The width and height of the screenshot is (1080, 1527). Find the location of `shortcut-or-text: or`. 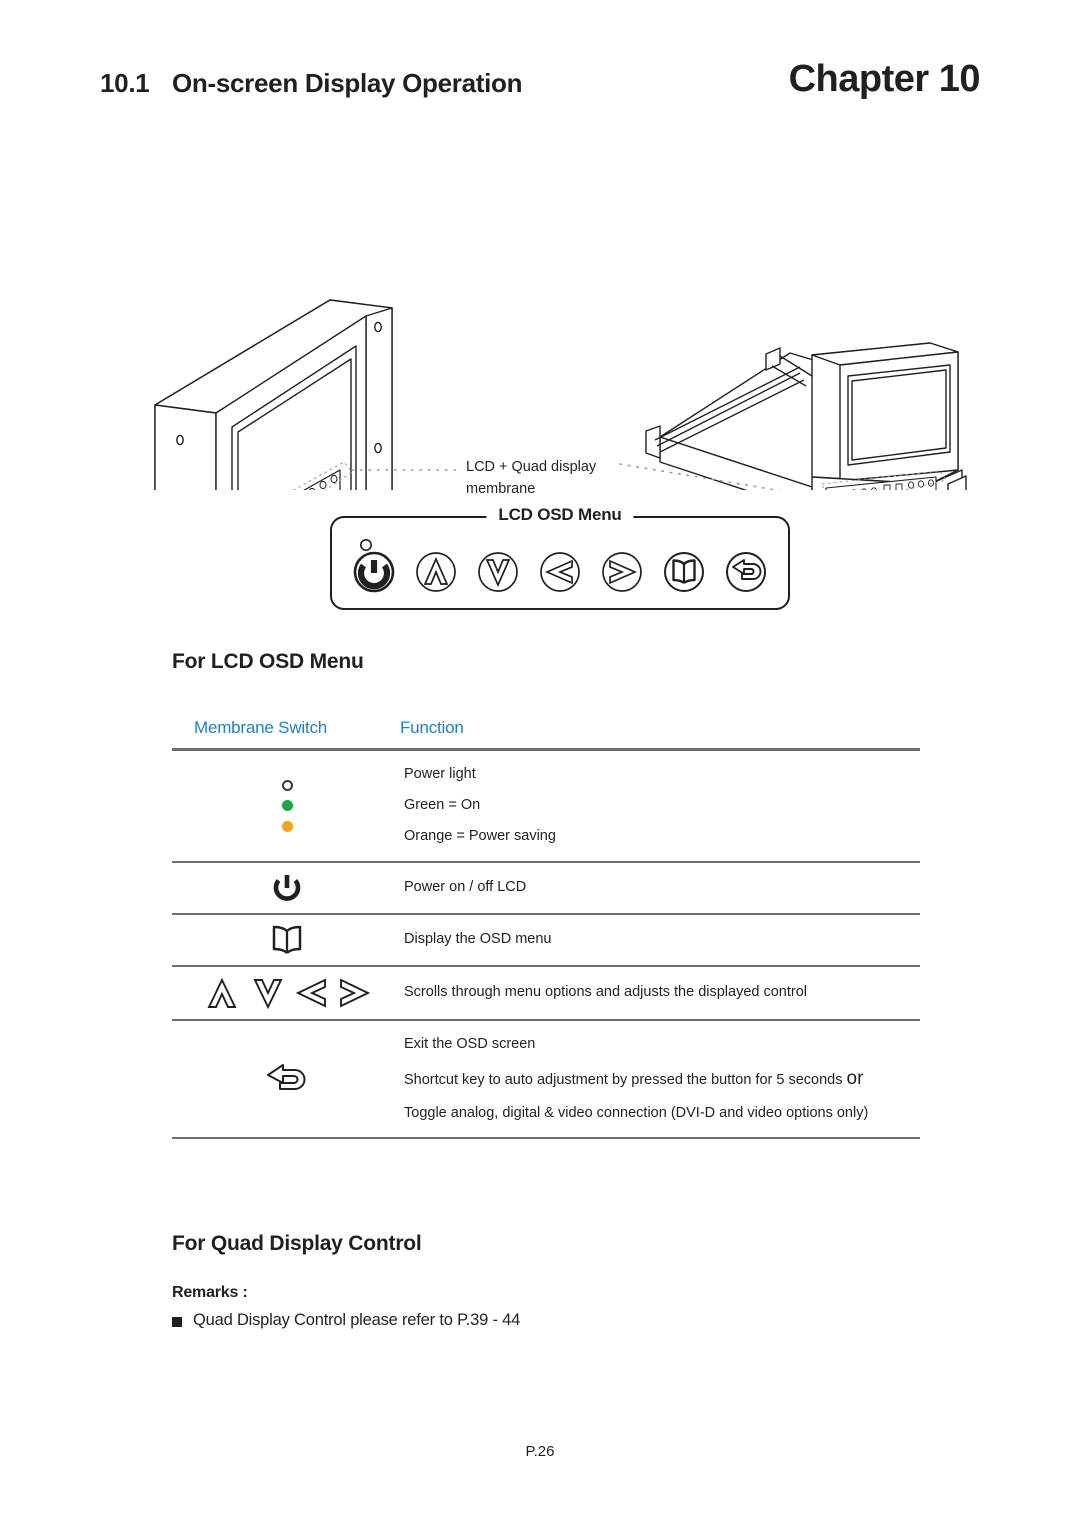

shortcut-or-text: or is located at coordinates (855, 1078).